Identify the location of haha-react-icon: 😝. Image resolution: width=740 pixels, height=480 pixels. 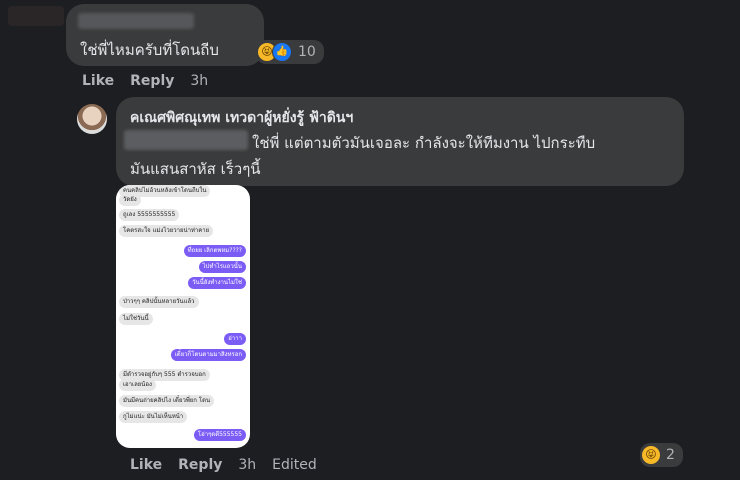
(651, 455).